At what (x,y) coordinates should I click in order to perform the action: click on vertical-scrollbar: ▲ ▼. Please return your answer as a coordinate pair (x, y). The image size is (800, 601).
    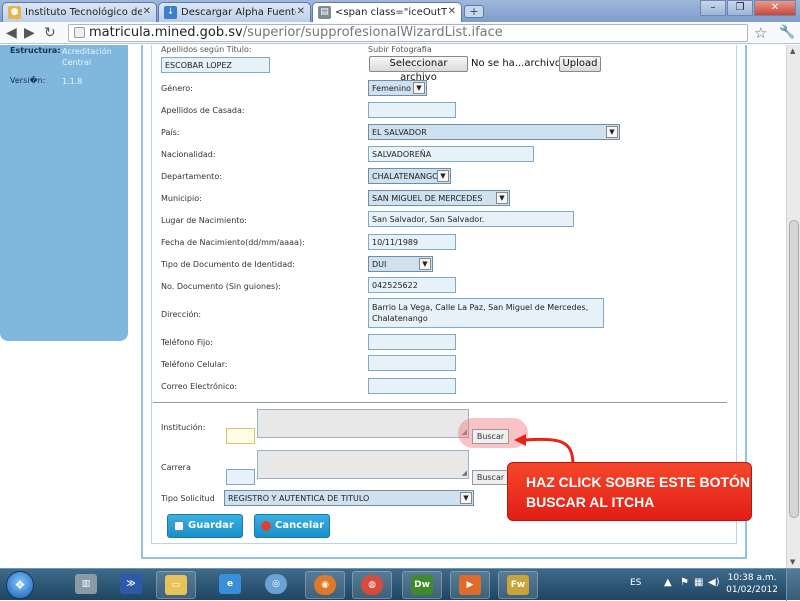
    Looking at the image, I should click on (793, 306).